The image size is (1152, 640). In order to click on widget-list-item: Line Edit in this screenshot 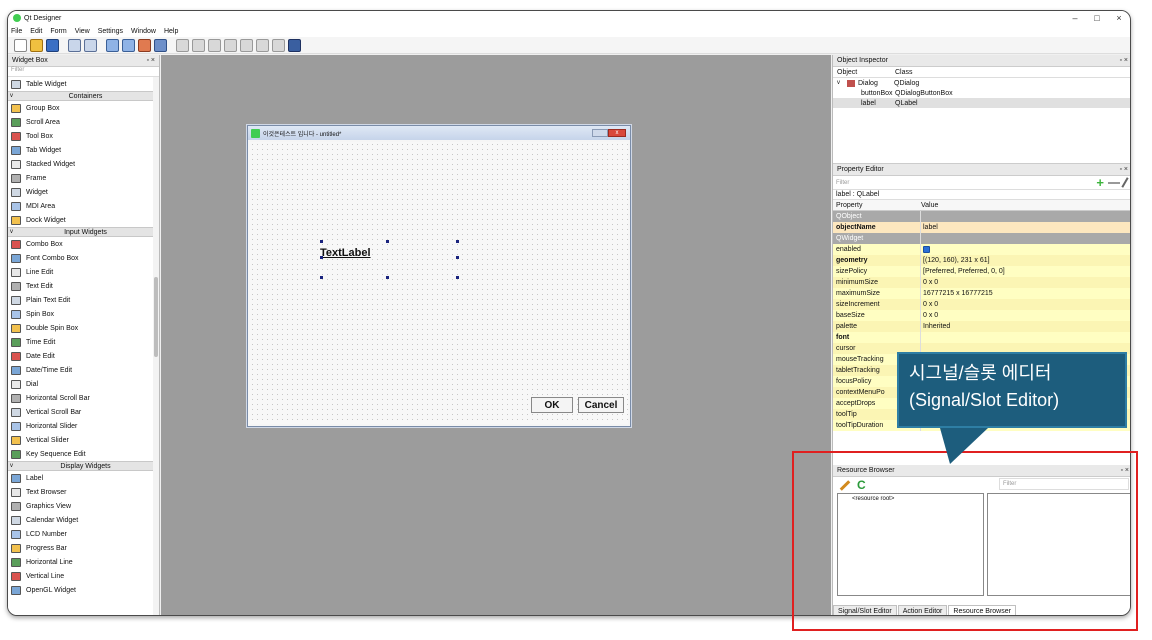, I will do `click(80, 272)`.